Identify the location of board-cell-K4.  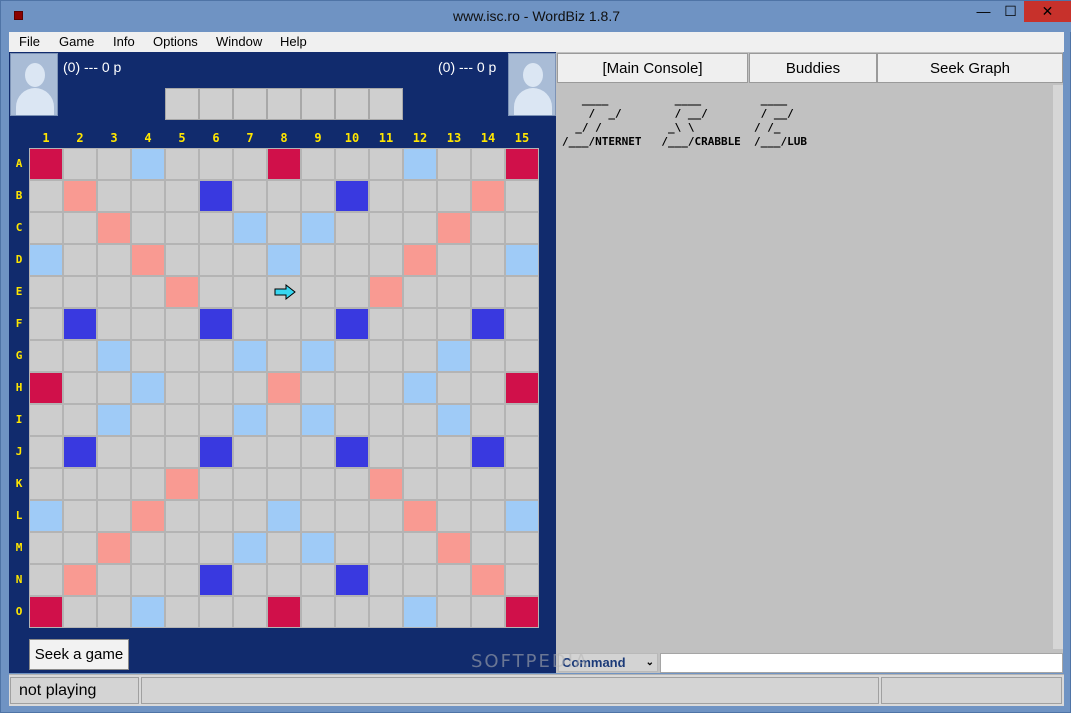
(148, 484).